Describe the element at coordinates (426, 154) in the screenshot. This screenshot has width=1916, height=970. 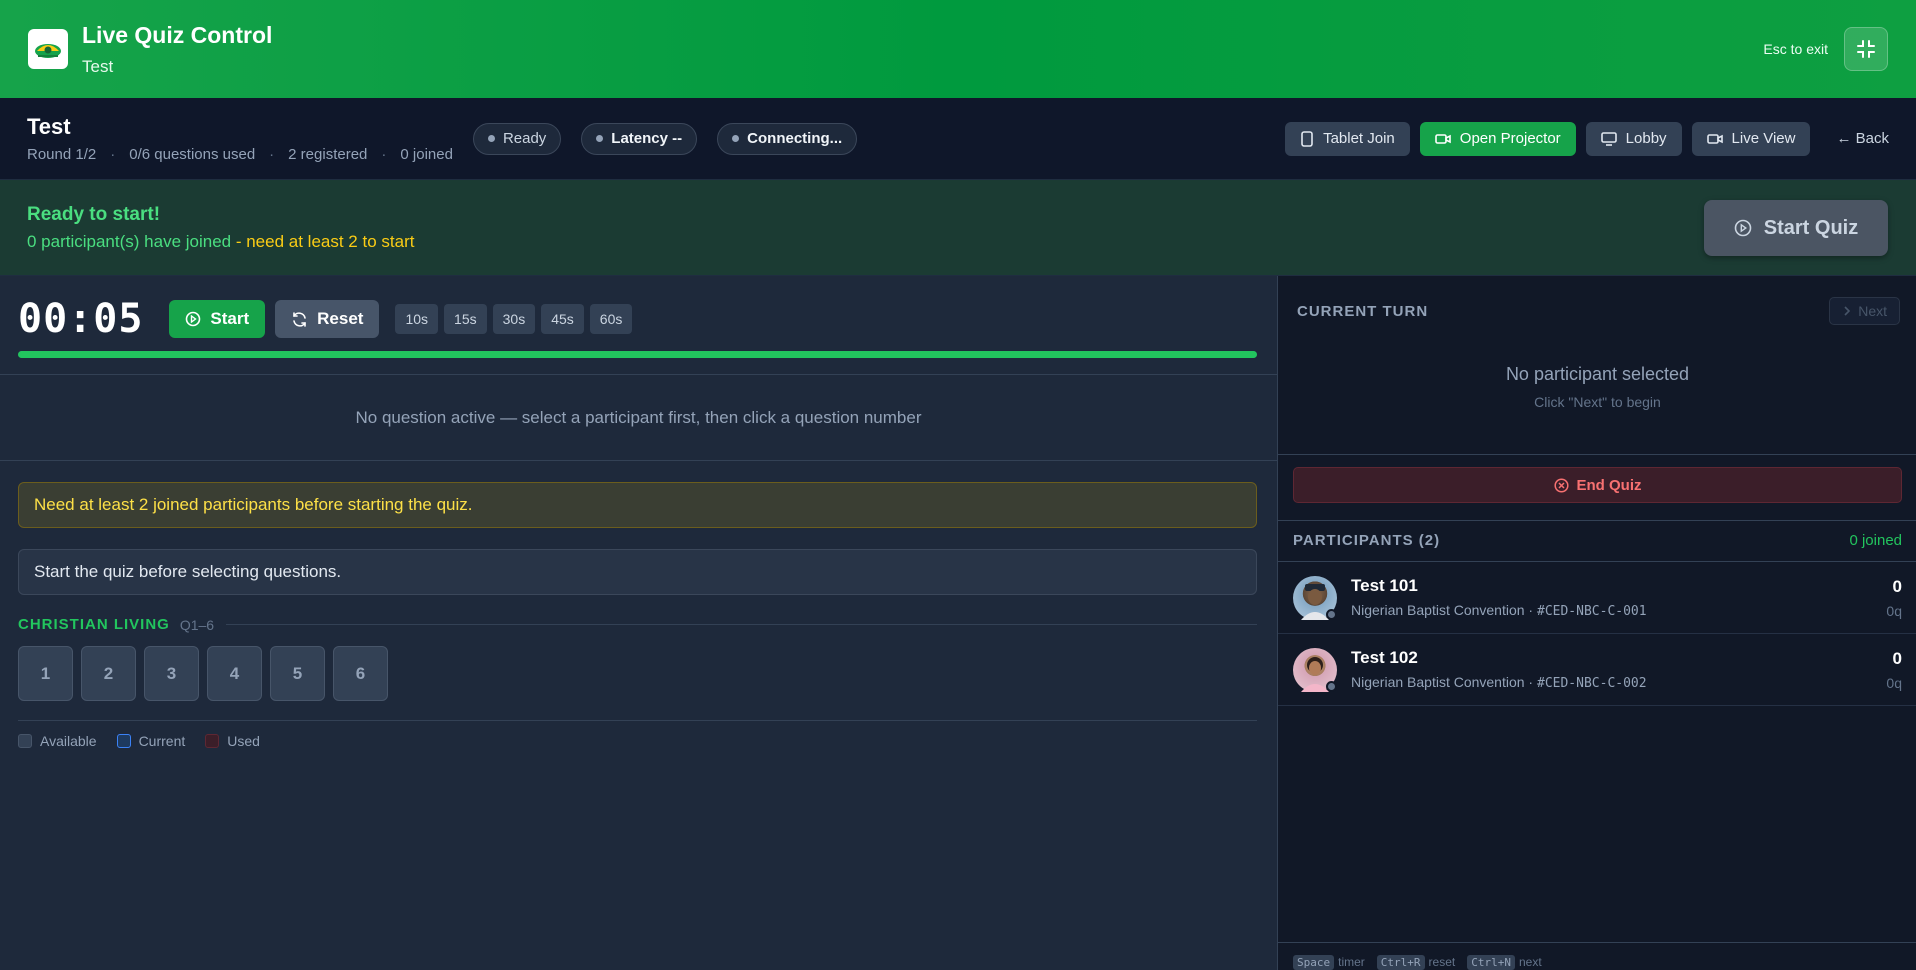
I see `joined-count: 0 joined` at that location.